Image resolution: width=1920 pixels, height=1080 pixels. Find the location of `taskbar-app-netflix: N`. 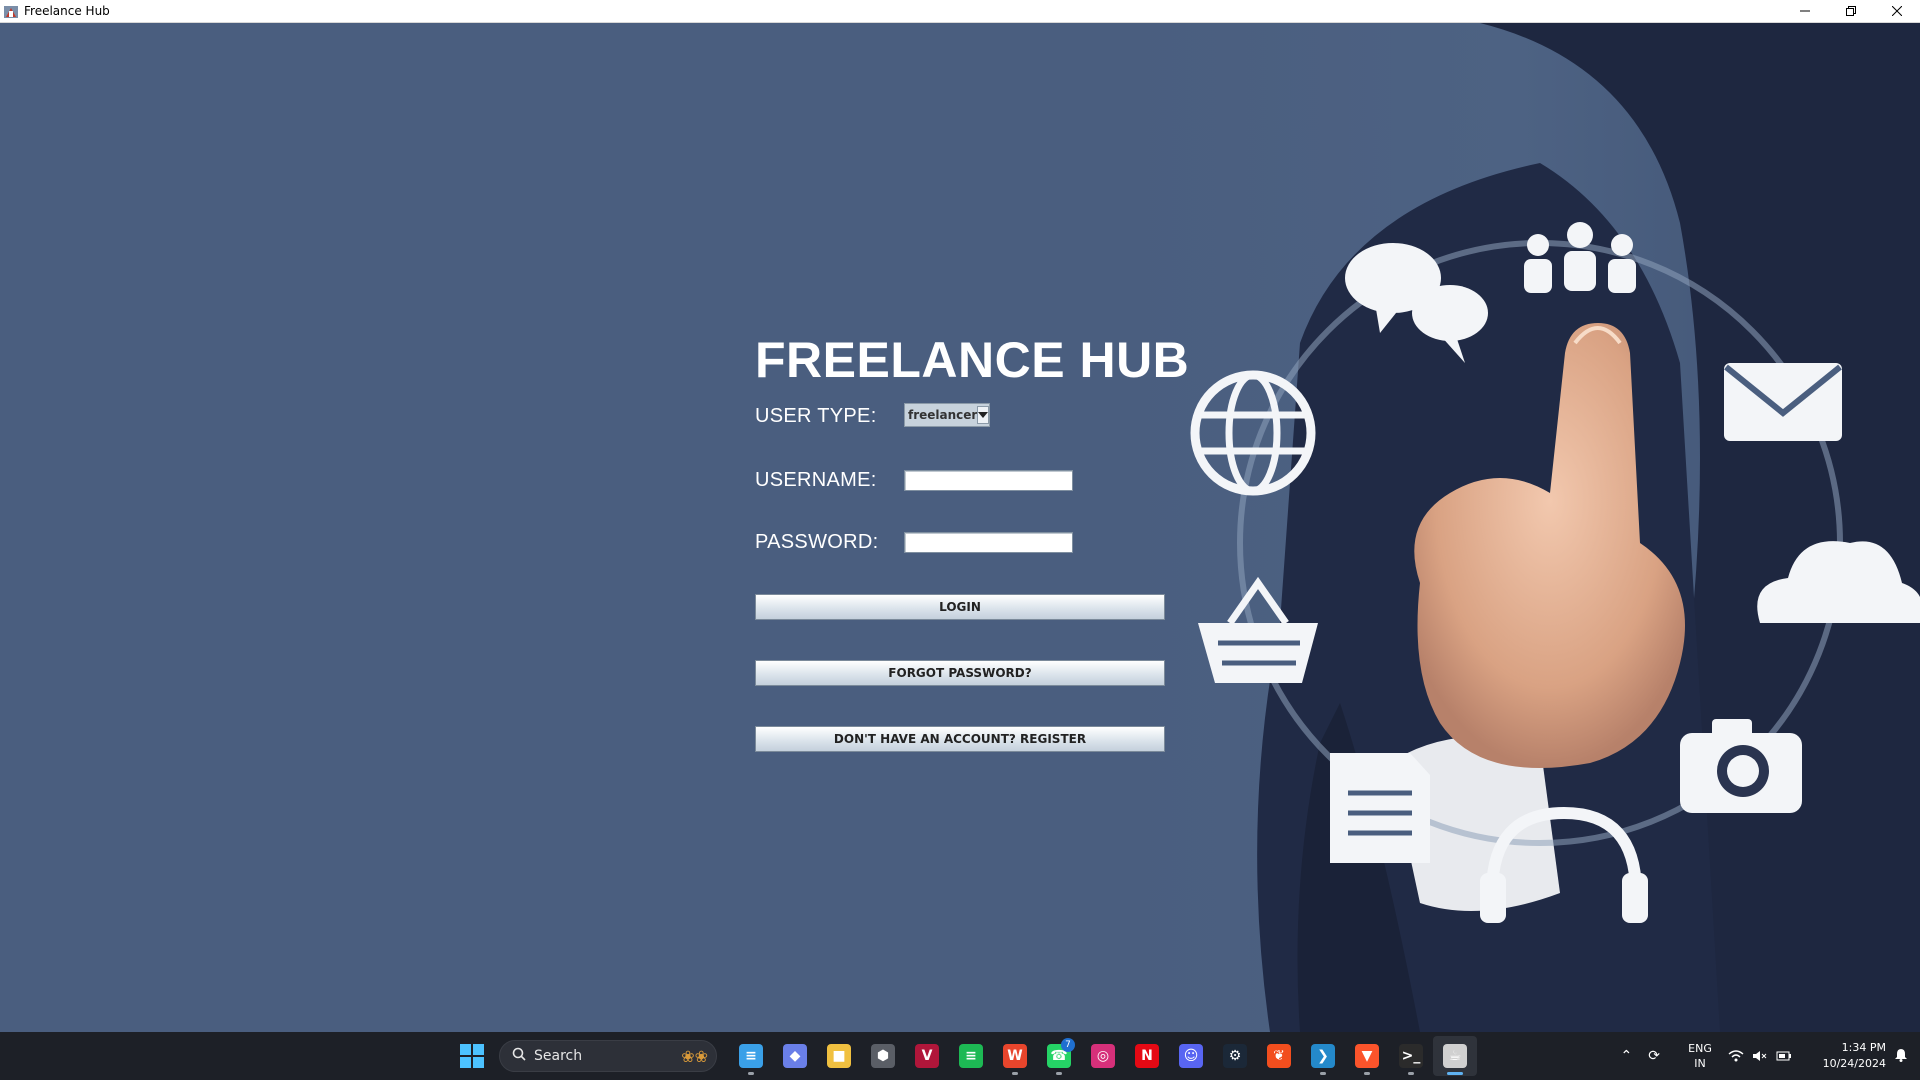

taskbar-app-netflix: N is located at coordinates (1147, 1056).